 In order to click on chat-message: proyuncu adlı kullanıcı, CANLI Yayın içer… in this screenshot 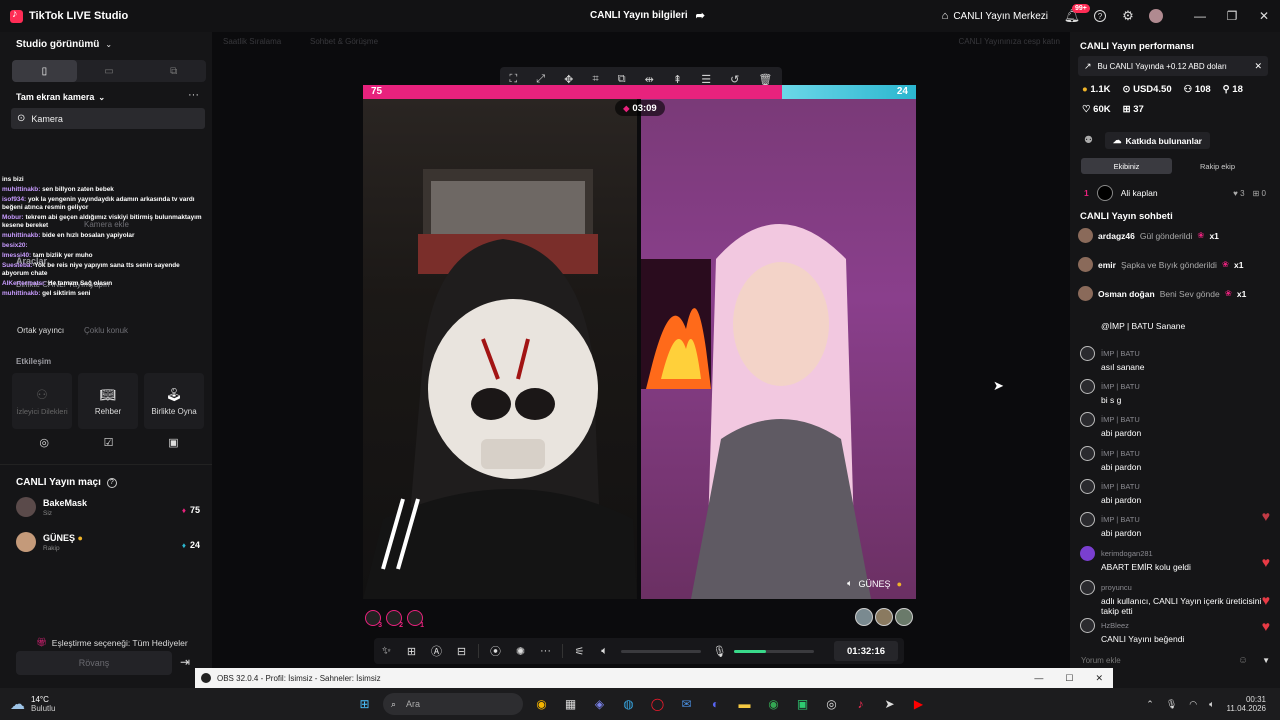, I will do `click(1175, 598)`.